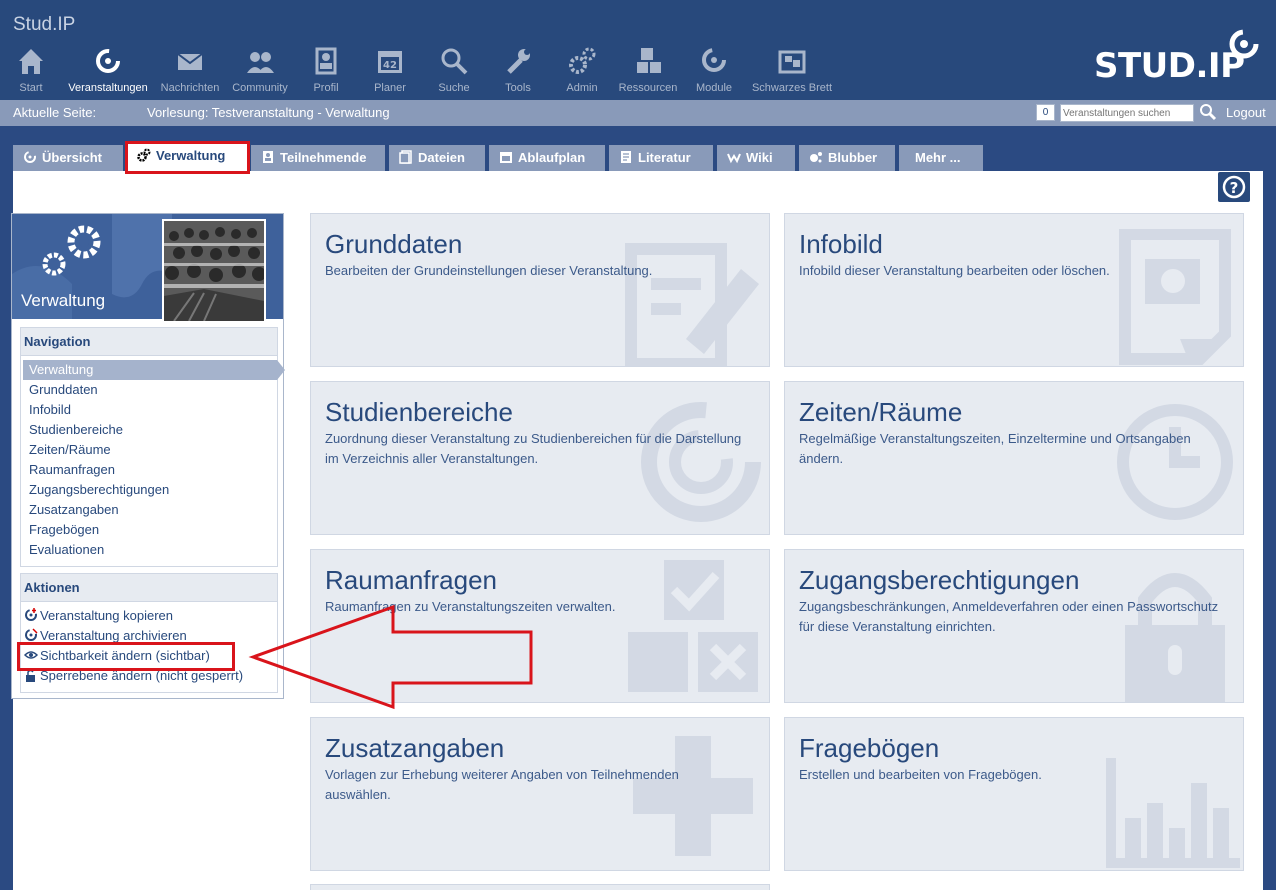  What do you see at coordinates (547, 158) in the screenshot?
I see `tab-schedule: Ablaufplan` at bounding box center [547, 158].